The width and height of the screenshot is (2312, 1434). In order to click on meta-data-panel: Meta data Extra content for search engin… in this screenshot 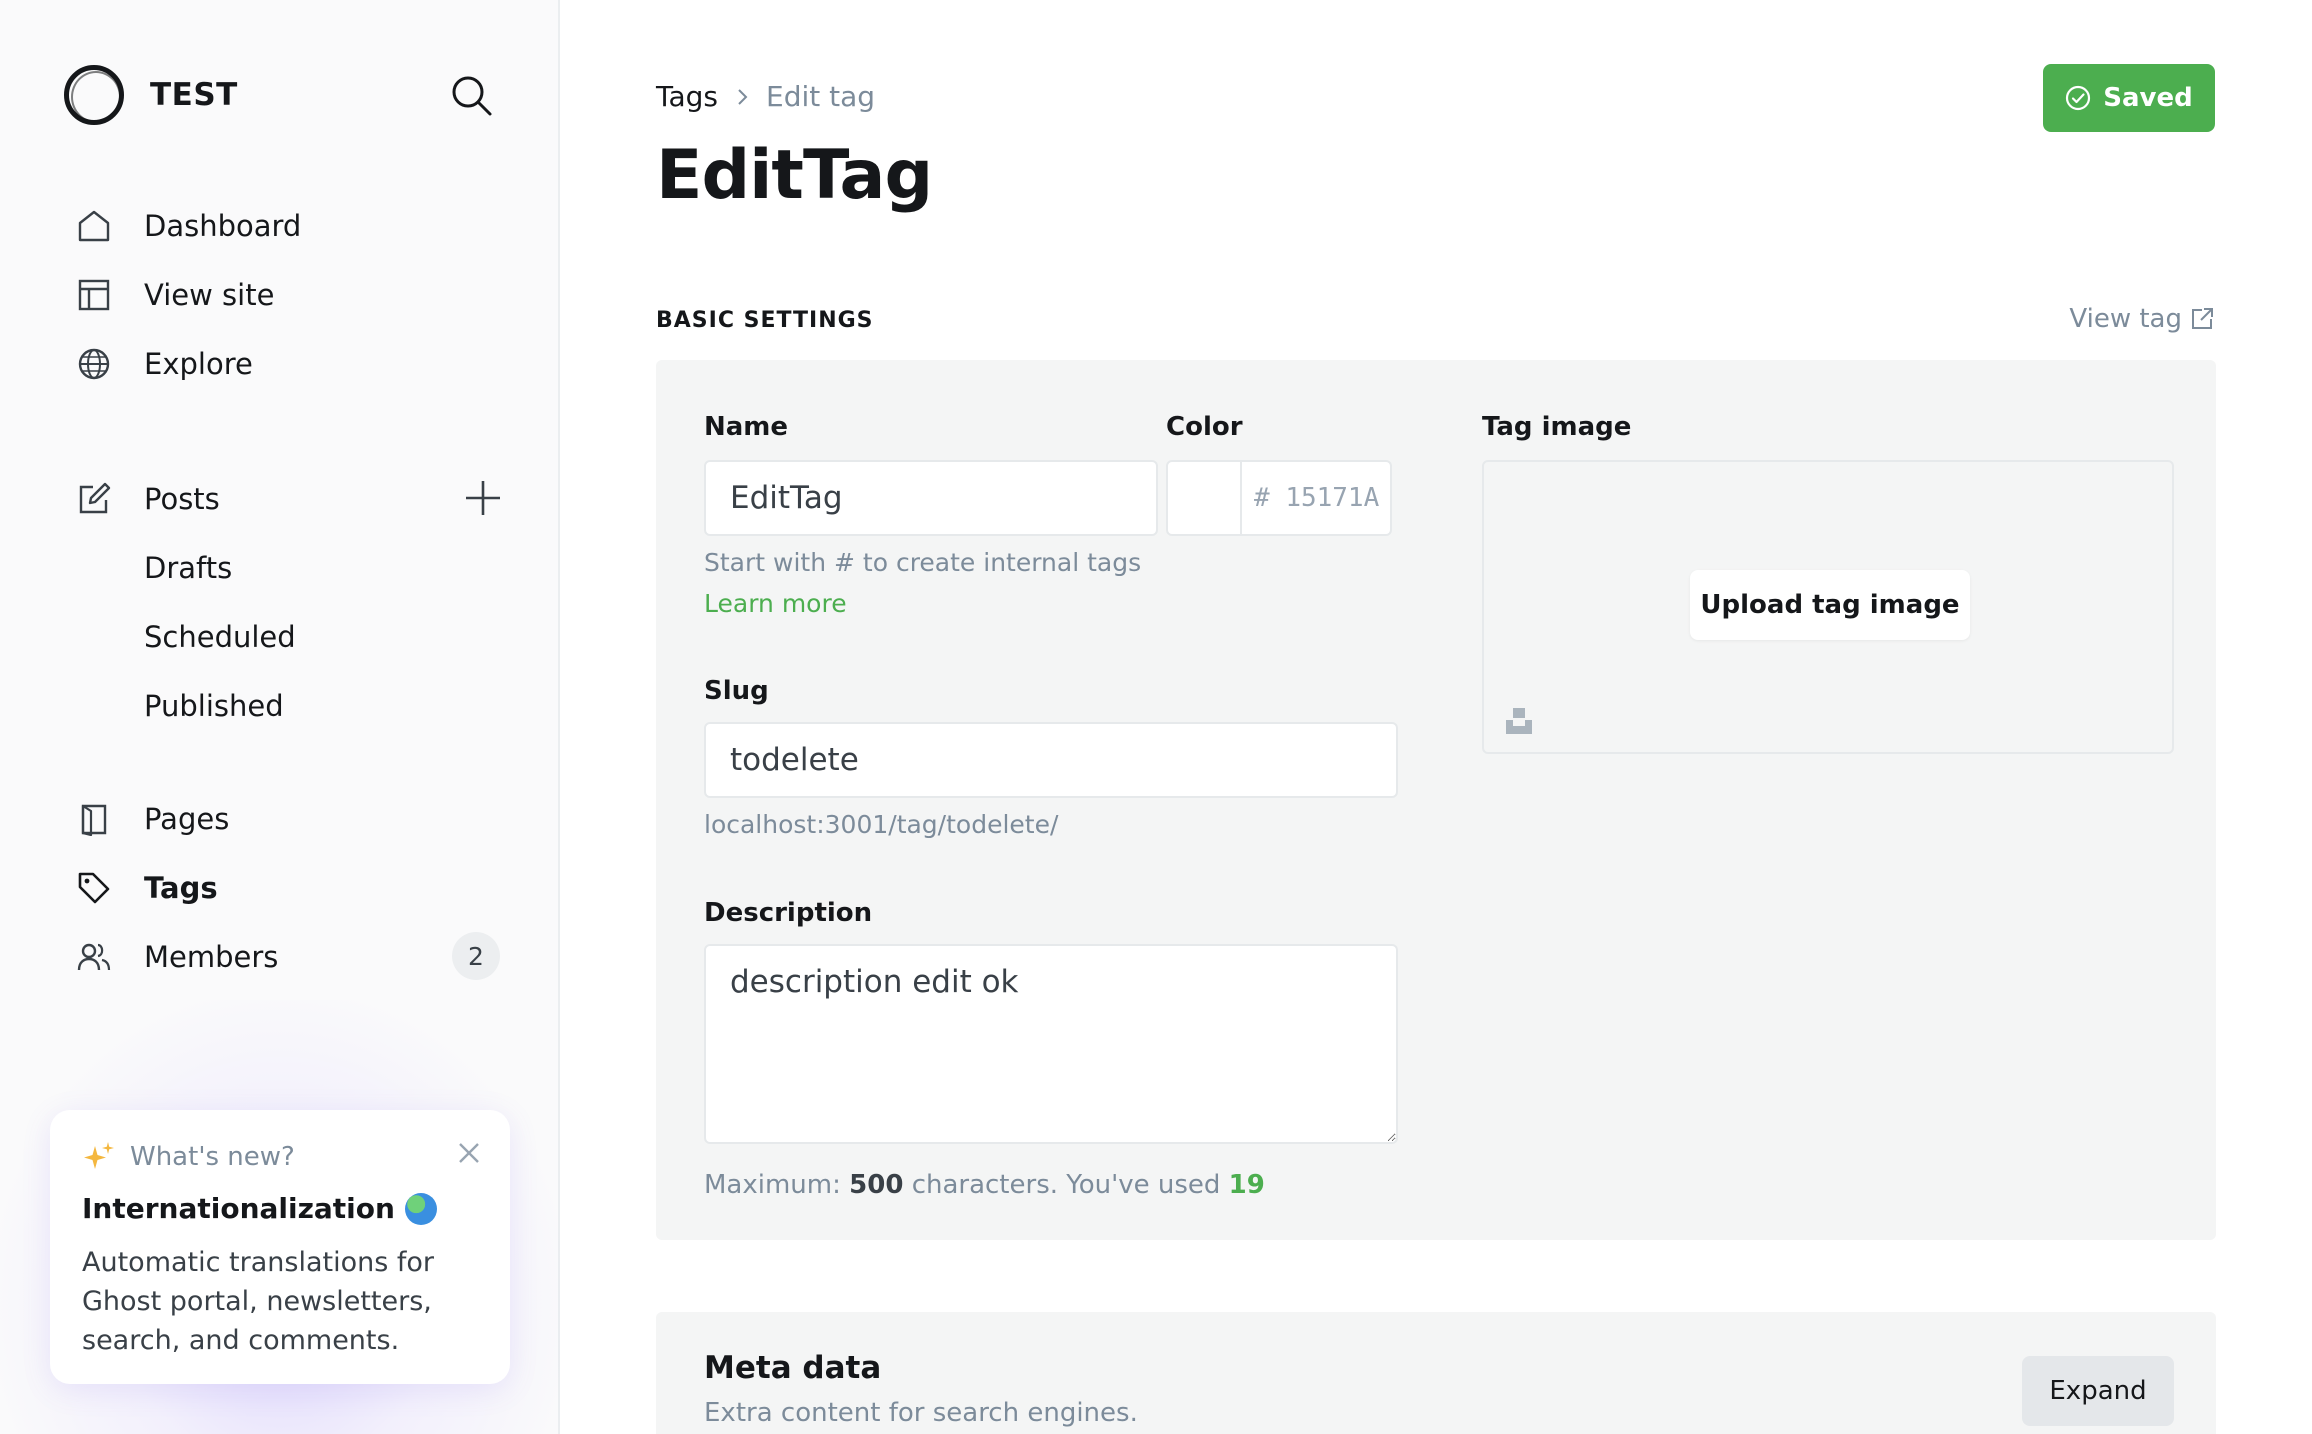, I will do `click(1436, 1373)`.